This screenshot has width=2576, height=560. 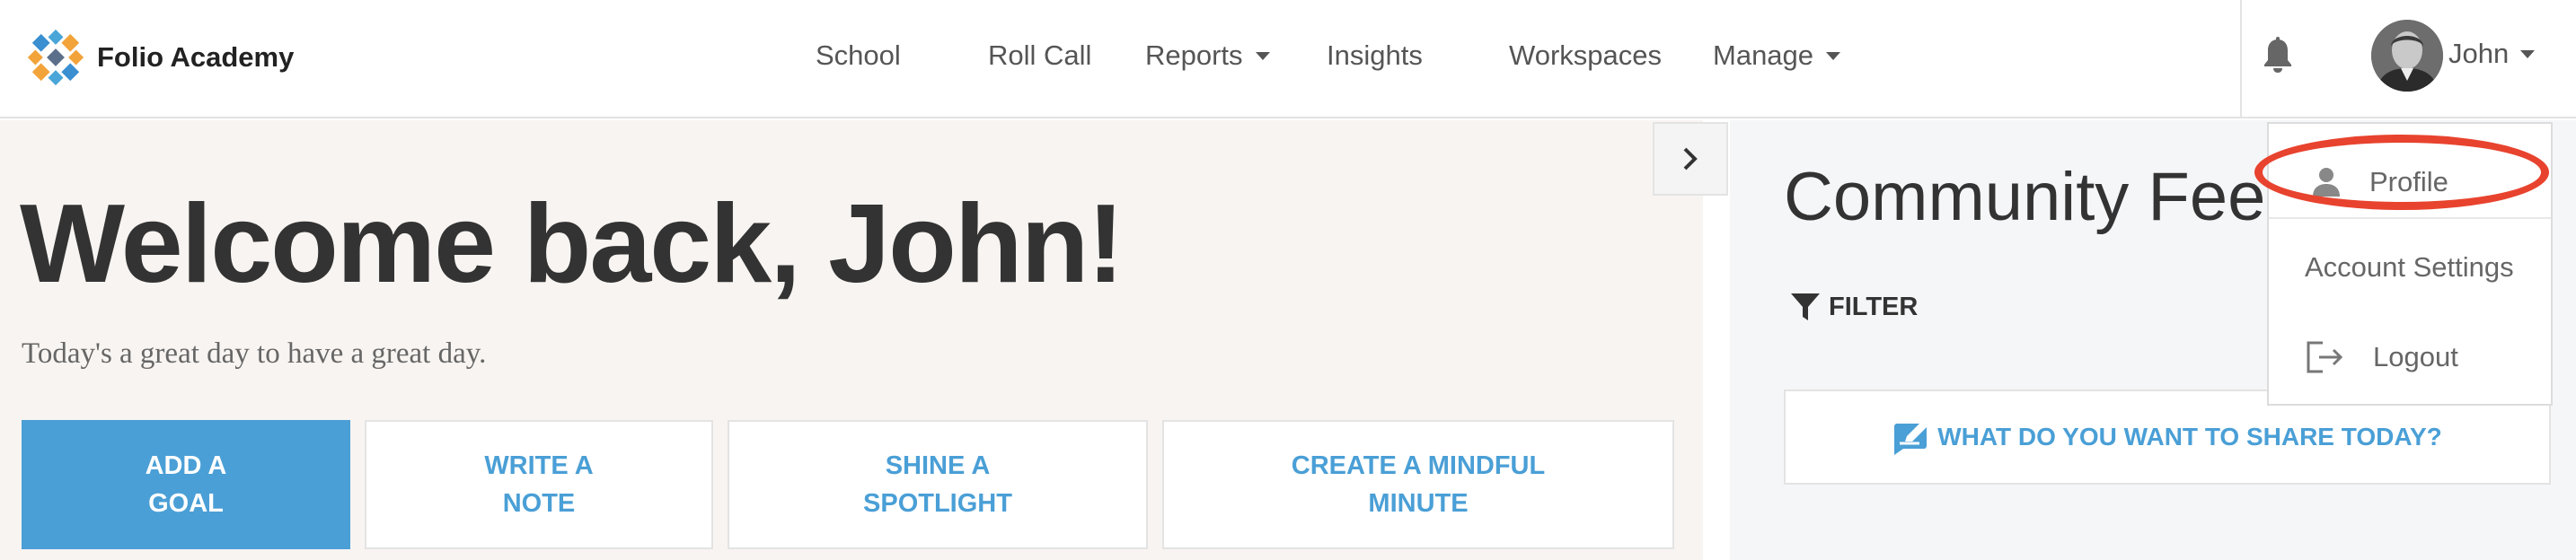 I want to click on button-label-line1: ADD A, so click(x=186, y=466).